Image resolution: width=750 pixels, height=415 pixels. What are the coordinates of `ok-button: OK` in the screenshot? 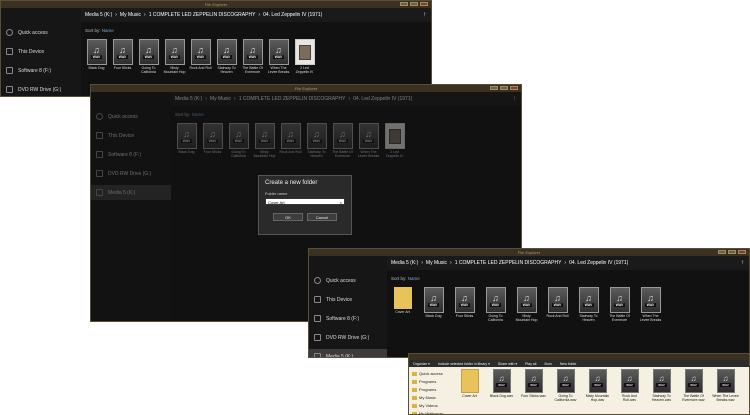 It's located at (288, 217).